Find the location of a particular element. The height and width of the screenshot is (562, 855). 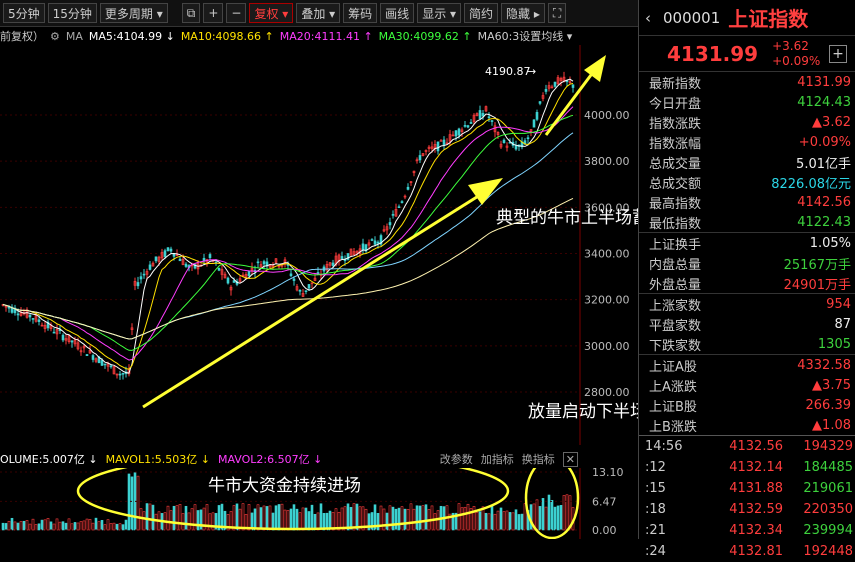

tick-price: 4132.34 is located at coordinates (756, 530).